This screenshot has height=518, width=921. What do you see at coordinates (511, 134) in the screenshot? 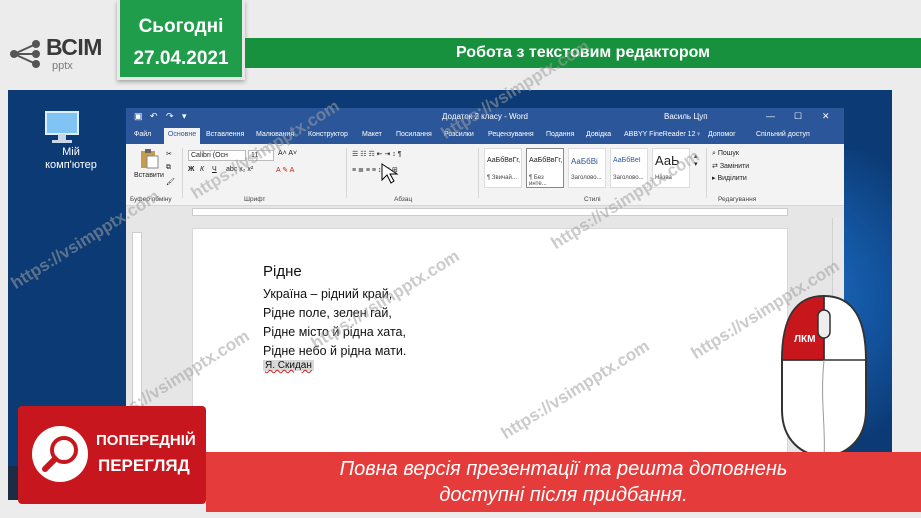
I see `tab-review: Рецензування` at bounding box center [511, 134].